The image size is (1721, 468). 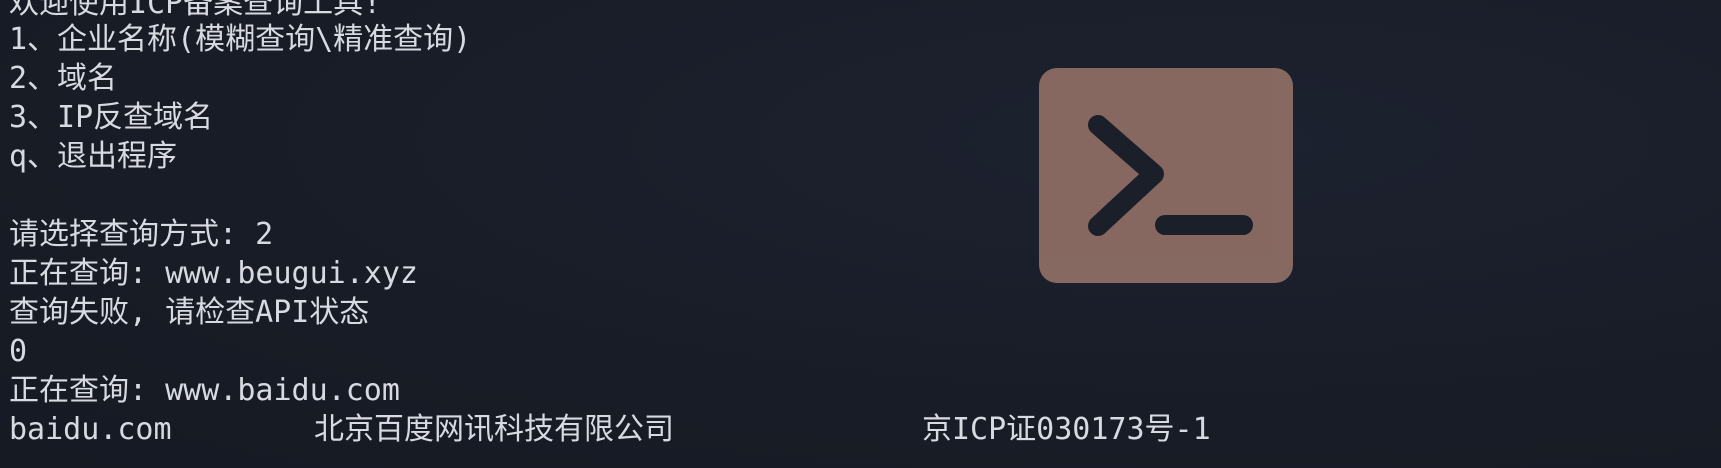 What do you see at coordinates (63, 78) in the screenshot?
I see `menu-option-domain: 2、域名` at bounding box center [63, 78].